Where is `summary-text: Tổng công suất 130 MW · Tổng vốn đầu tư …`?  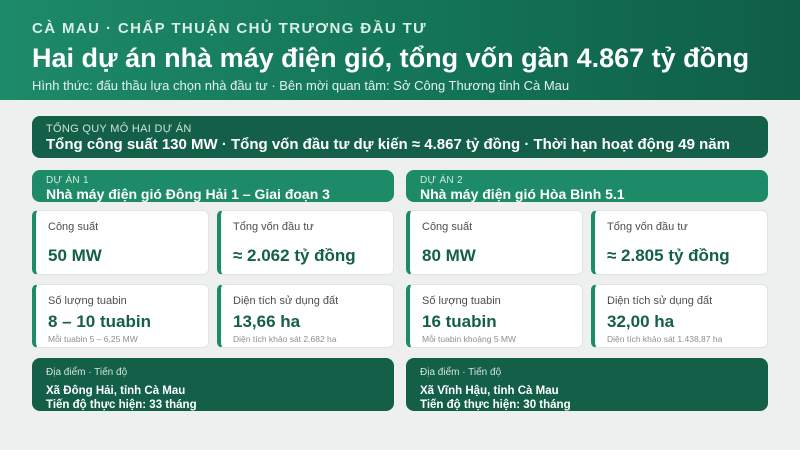 summary-text: Tổng công suất 130 MW · Tổng vốn đầu tư … is located at coordinates (388, 144).